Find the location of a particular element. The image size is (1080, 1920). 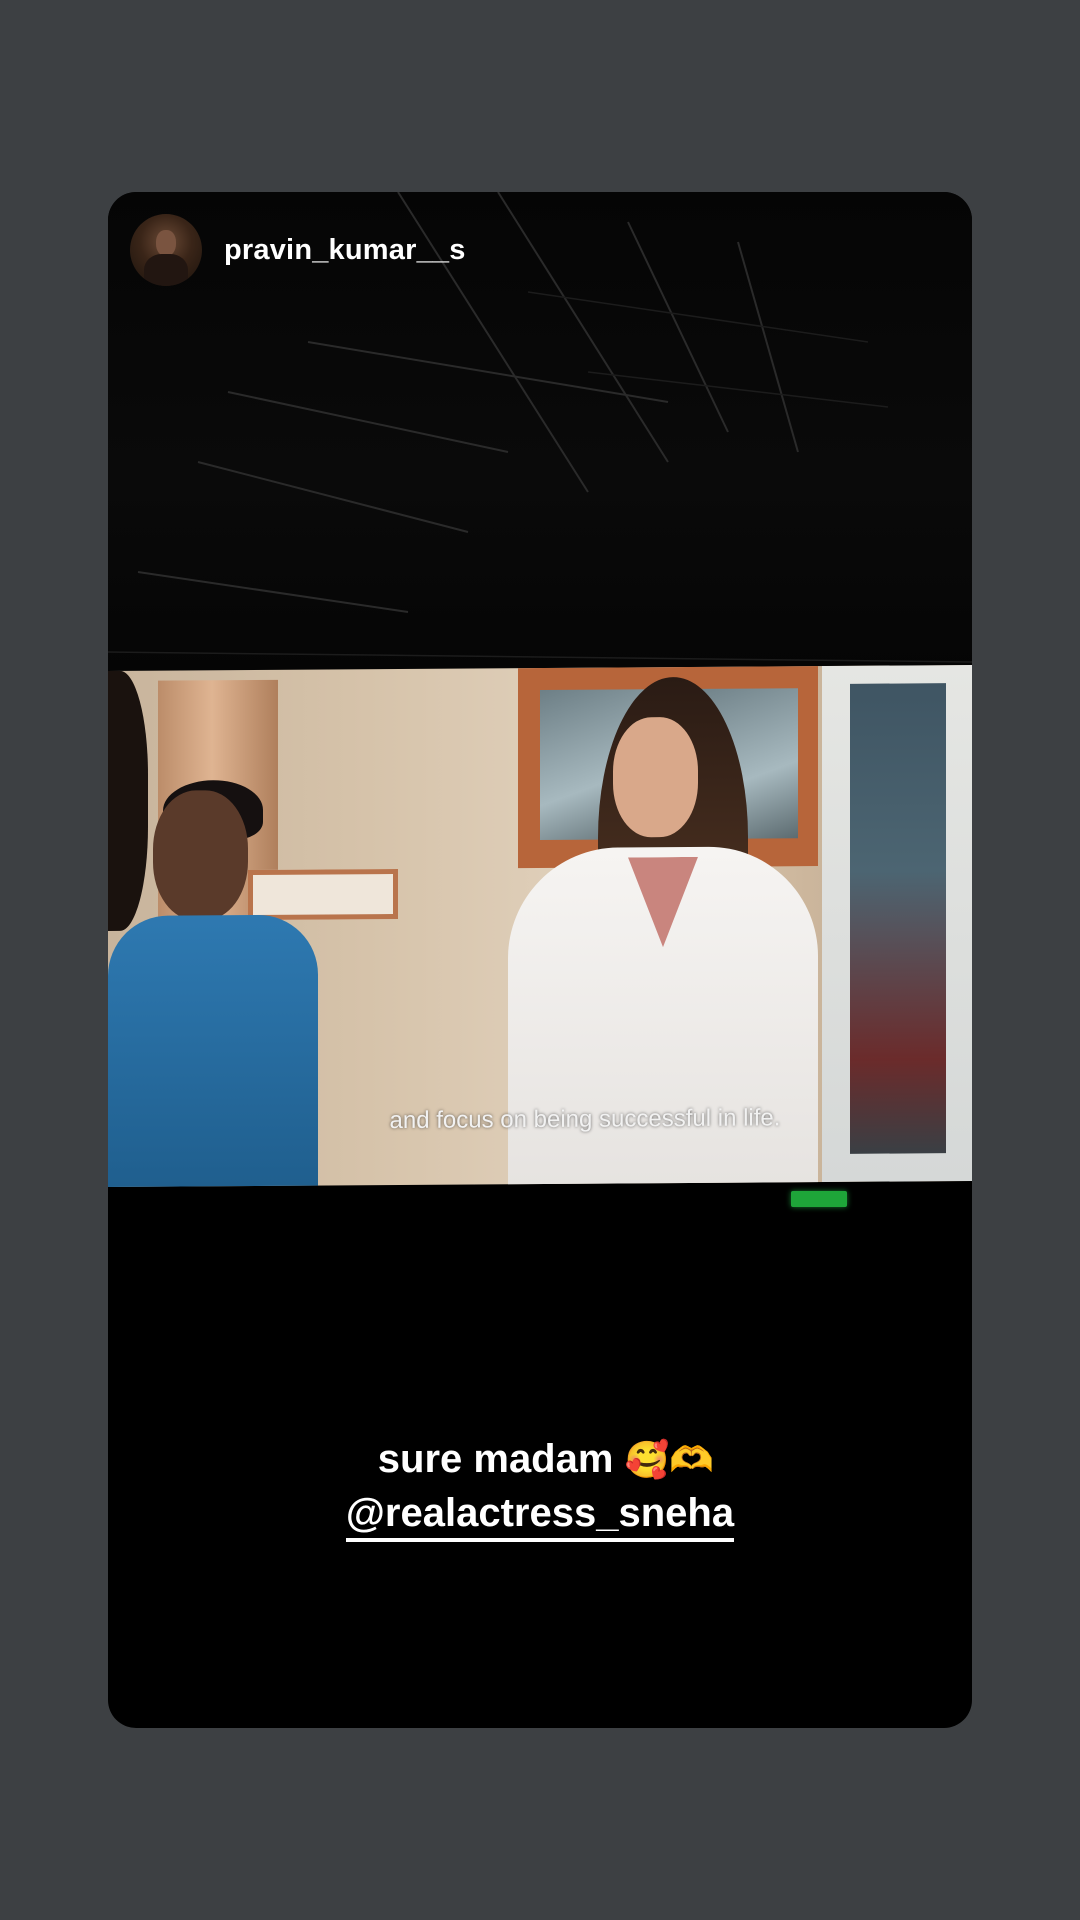

avatar-body is located at coordinates (166, 270).